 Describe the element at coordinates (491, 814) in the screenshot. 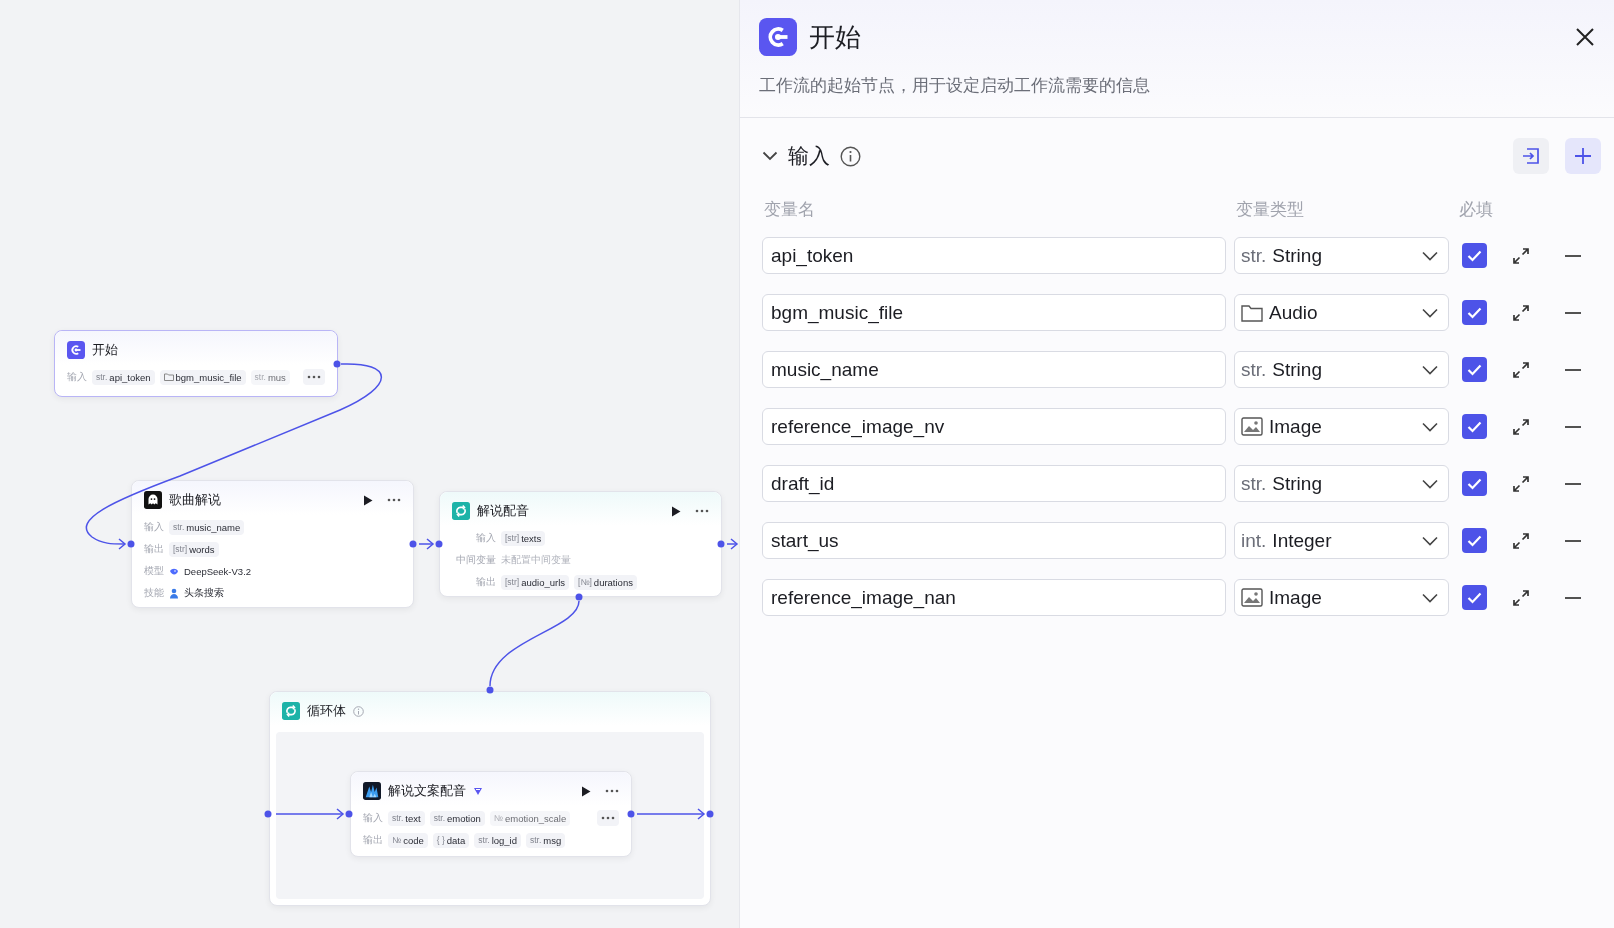

I see `workflow-node: 解说文案配音 输入 str. text str. emotion № emotion_scale 输出 № code { } data str. log_id str. msg` at that location.